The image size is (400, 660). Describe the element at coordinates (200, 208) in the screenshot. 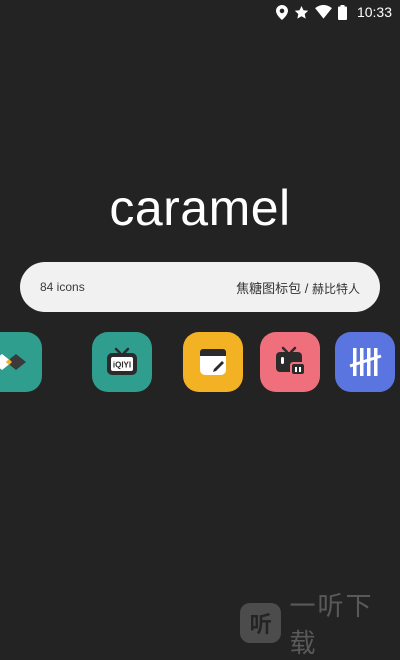

I see `app-title: caramel` at that location.